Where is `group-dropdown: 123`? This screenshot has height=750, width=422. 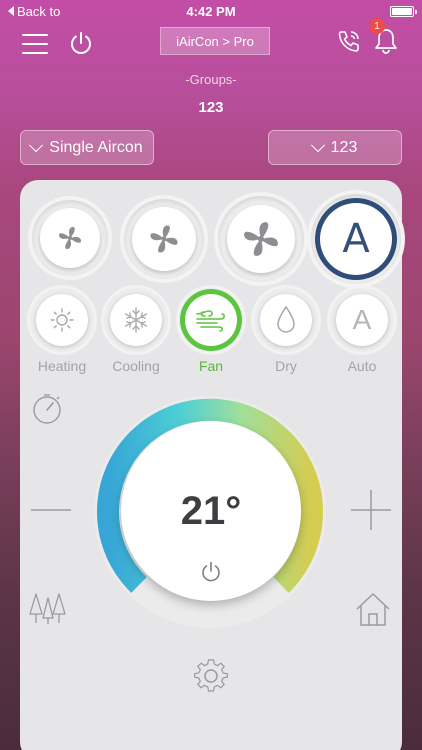 group-dropdown: 123 is located at coordinates (335, 147).